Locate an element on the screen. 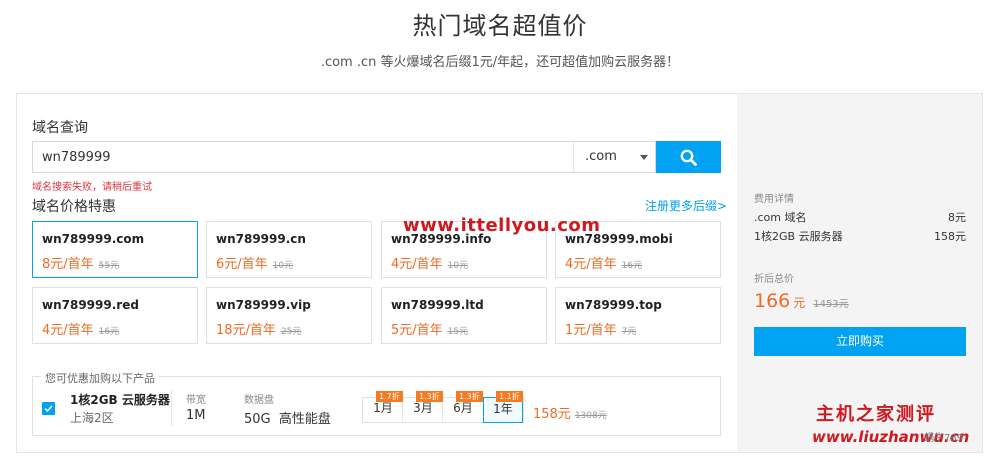 The height and width of the screenshot is (457, 1000). search-button is located at coordinates (688, 157).